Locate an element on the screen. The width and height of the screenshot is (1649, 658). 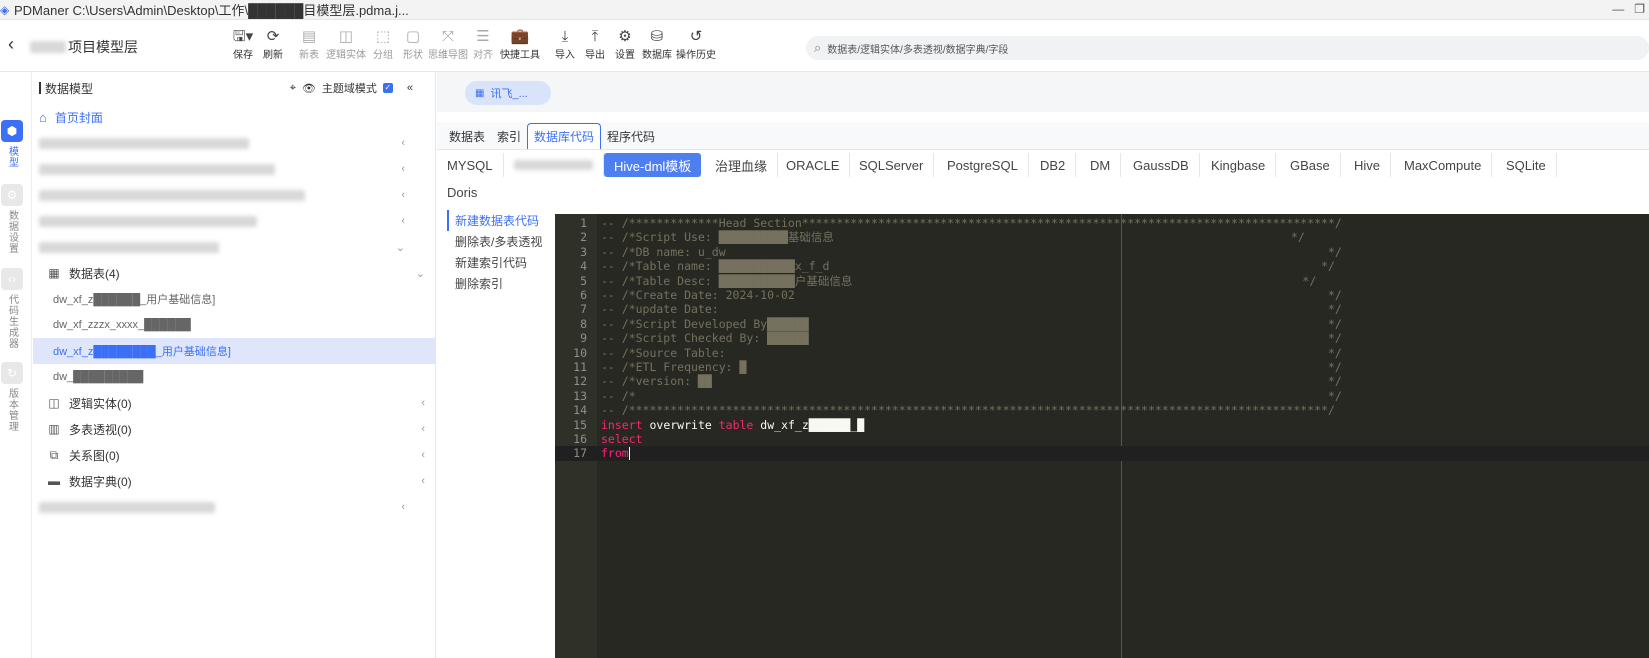
mindmap-label: 思维导图 is located at coordinates (448, 55).